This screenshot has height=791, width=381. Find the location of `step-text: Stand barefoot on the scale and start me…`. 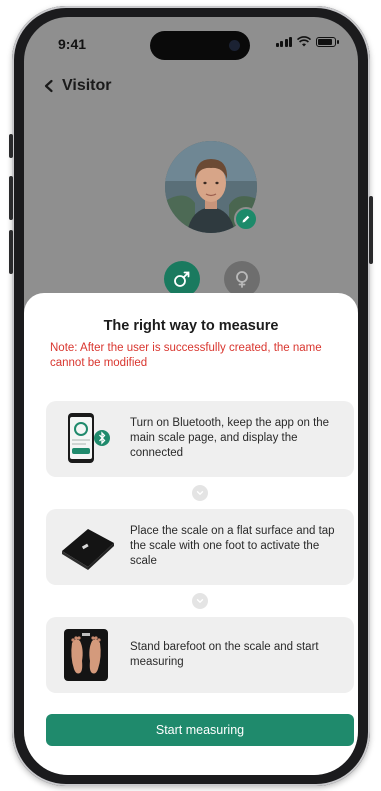

step-text: Stand barefoot on the scale and start me… is located at coordinates (224, 654).